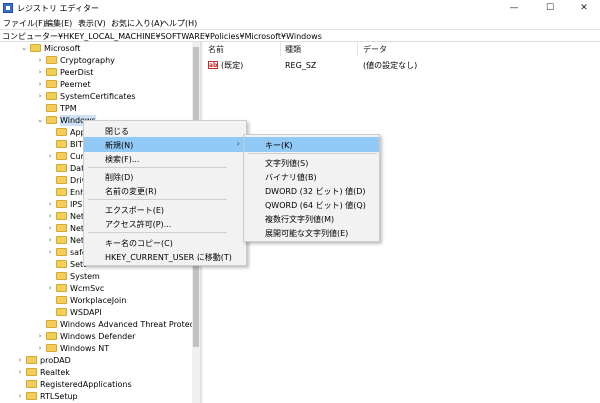 The height and width of the screenshot is (403, 600). Describe the element at coordinates (375, 49) in the screenshot. I see `column-header-data: データ` at that location.